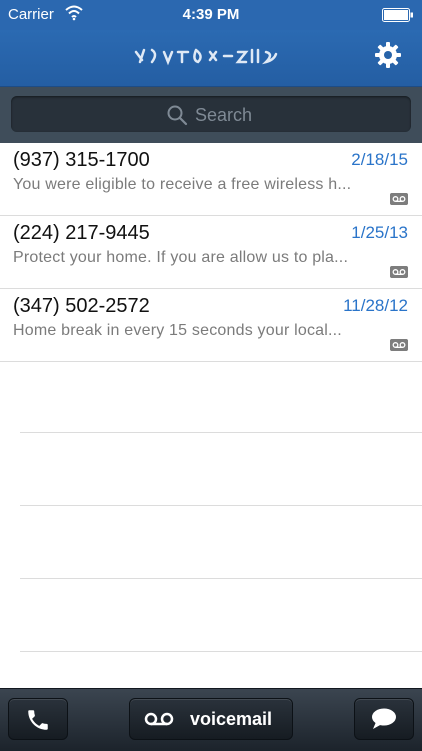  Describe the element at coordinates (177, 115) in the screenshot. I see `search-icon` at that location.